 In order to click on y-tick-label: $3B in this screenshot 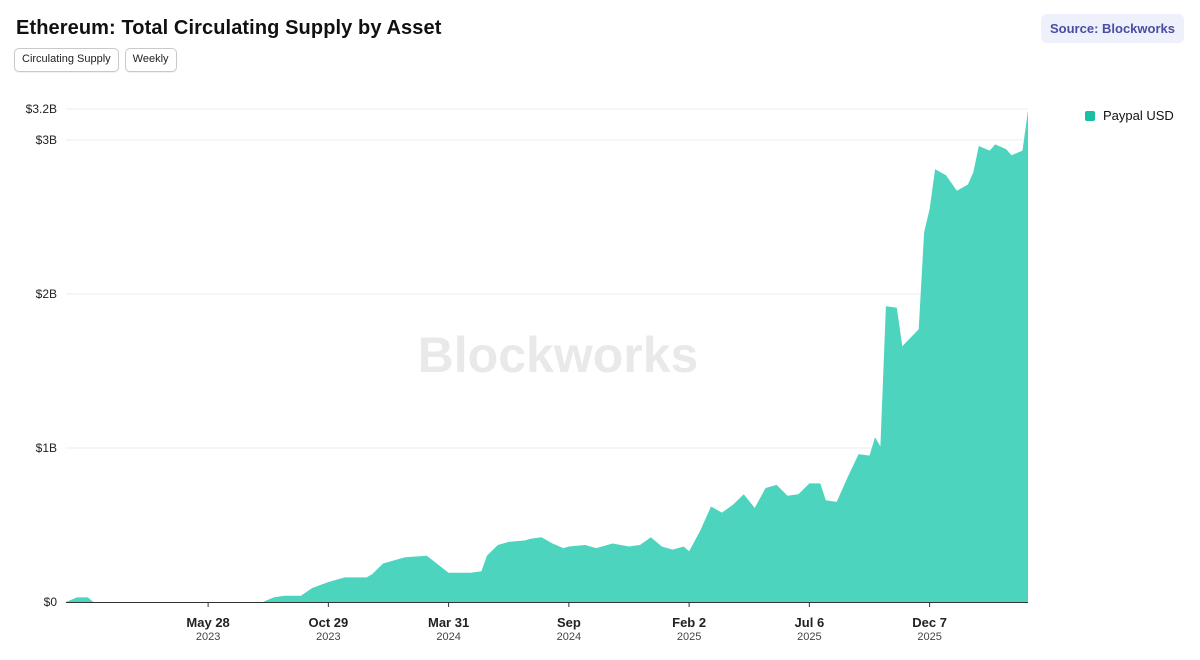, I will do `click(46, 140)`.